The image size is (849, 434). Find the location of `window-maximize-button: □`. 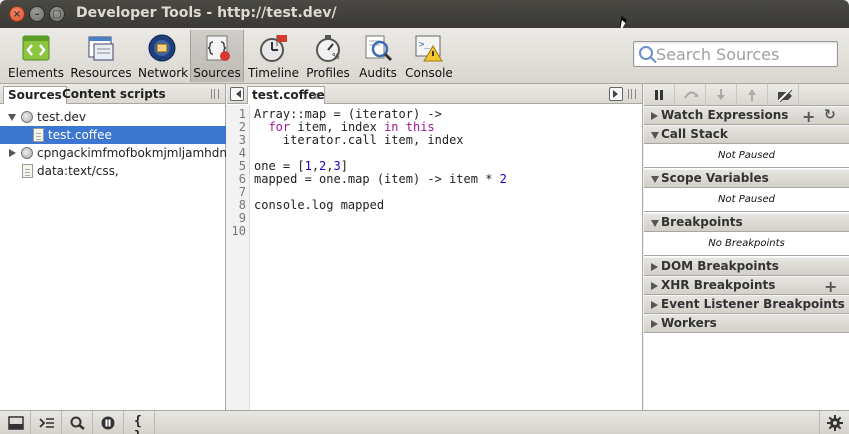

window-maximize-button: □ is located at coordinates (57, 14).